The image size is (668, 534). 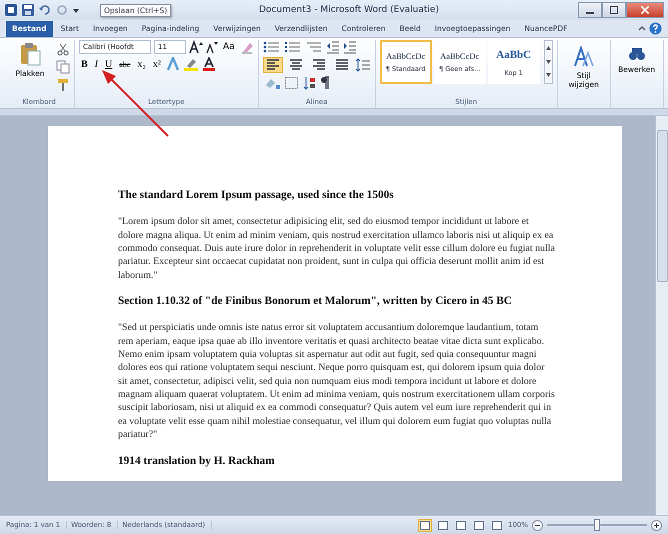 I want to click on format-button: x₂, so click(x=141, y=64).